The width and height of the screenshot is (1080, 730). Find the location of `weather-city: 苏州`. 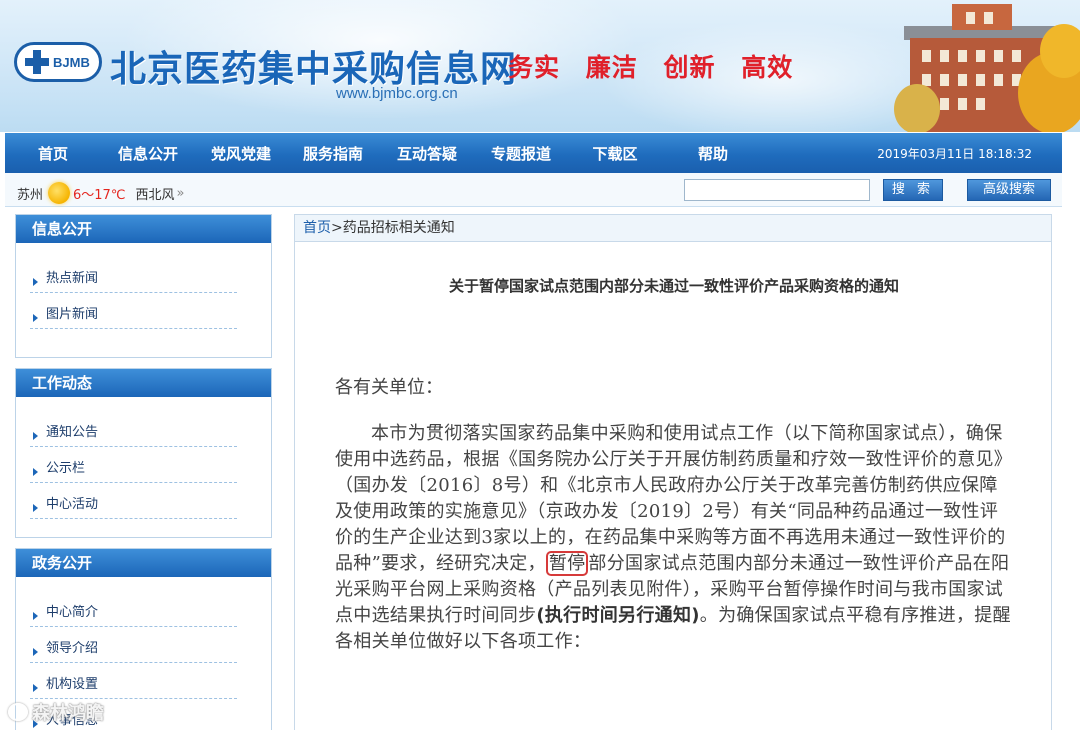

weather-city: 苏州 is located at coordinates (30, 195).